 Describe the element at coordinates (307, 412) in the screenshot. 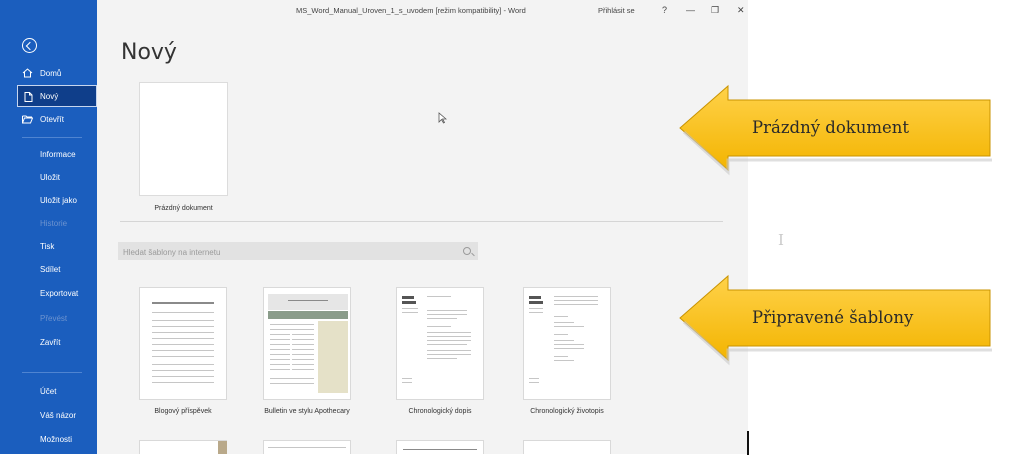

I see `template-label: Bulletin ve stylu Apothecary` at that location.